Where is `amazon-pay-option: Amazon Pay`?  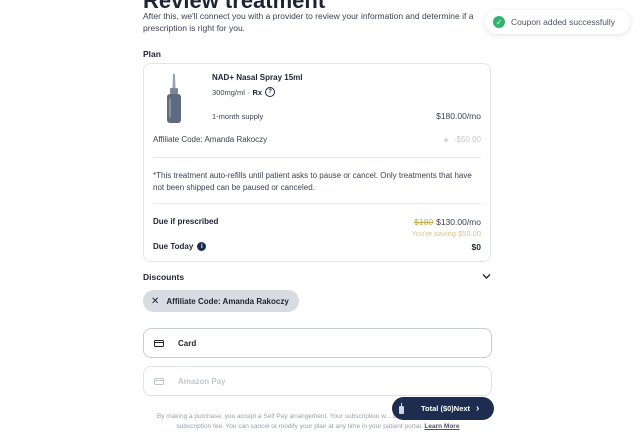
amazon-pay-option: Amazon Pay is located at coordinates (317, 381).